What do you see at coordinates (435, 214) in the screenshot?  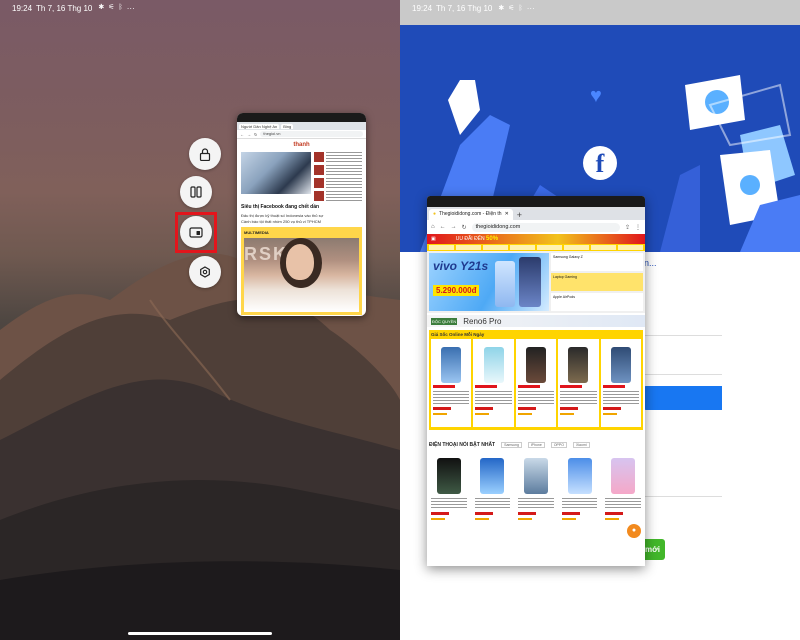 I see `tab-favicon-icon: ●` at bounding box center [435, 214].